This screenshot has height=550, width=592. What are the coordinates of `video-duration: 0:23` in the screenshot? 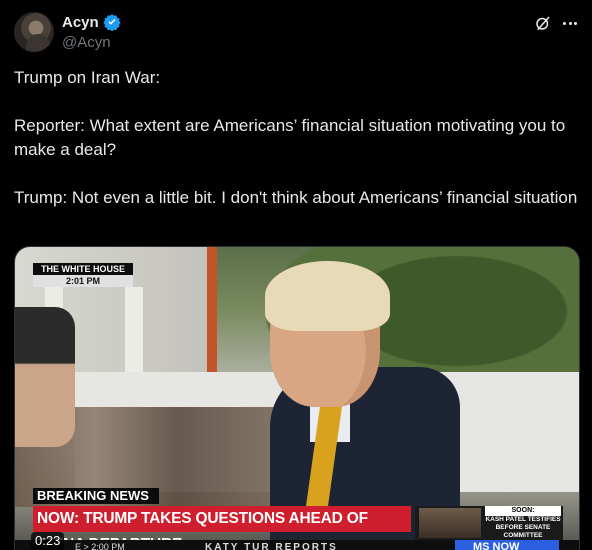 It's located at (48, 541).